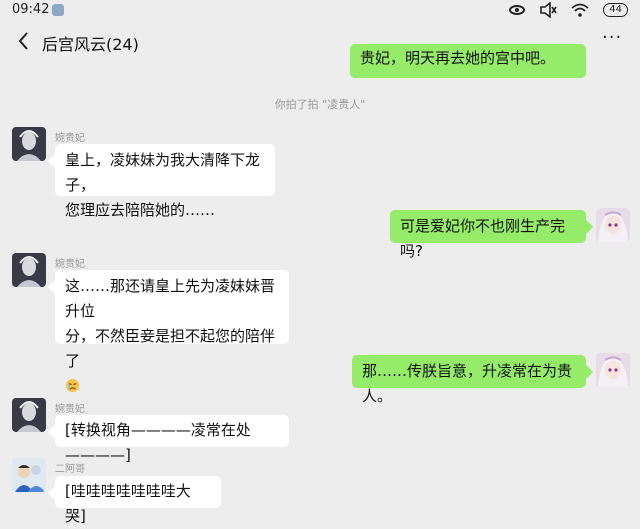 Image resolution: width=640 pixels, height=529 pixels. I want to click on message-bubble-in: [转换视角————凌常在处————], so click(172, 439).